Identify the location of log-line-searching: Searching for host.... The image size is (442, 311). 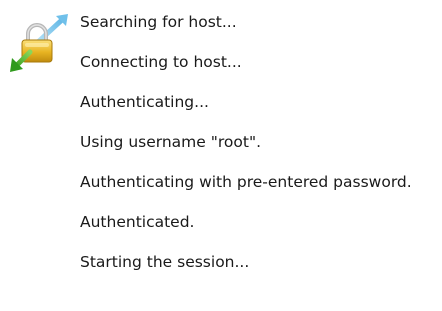
(158, 22).